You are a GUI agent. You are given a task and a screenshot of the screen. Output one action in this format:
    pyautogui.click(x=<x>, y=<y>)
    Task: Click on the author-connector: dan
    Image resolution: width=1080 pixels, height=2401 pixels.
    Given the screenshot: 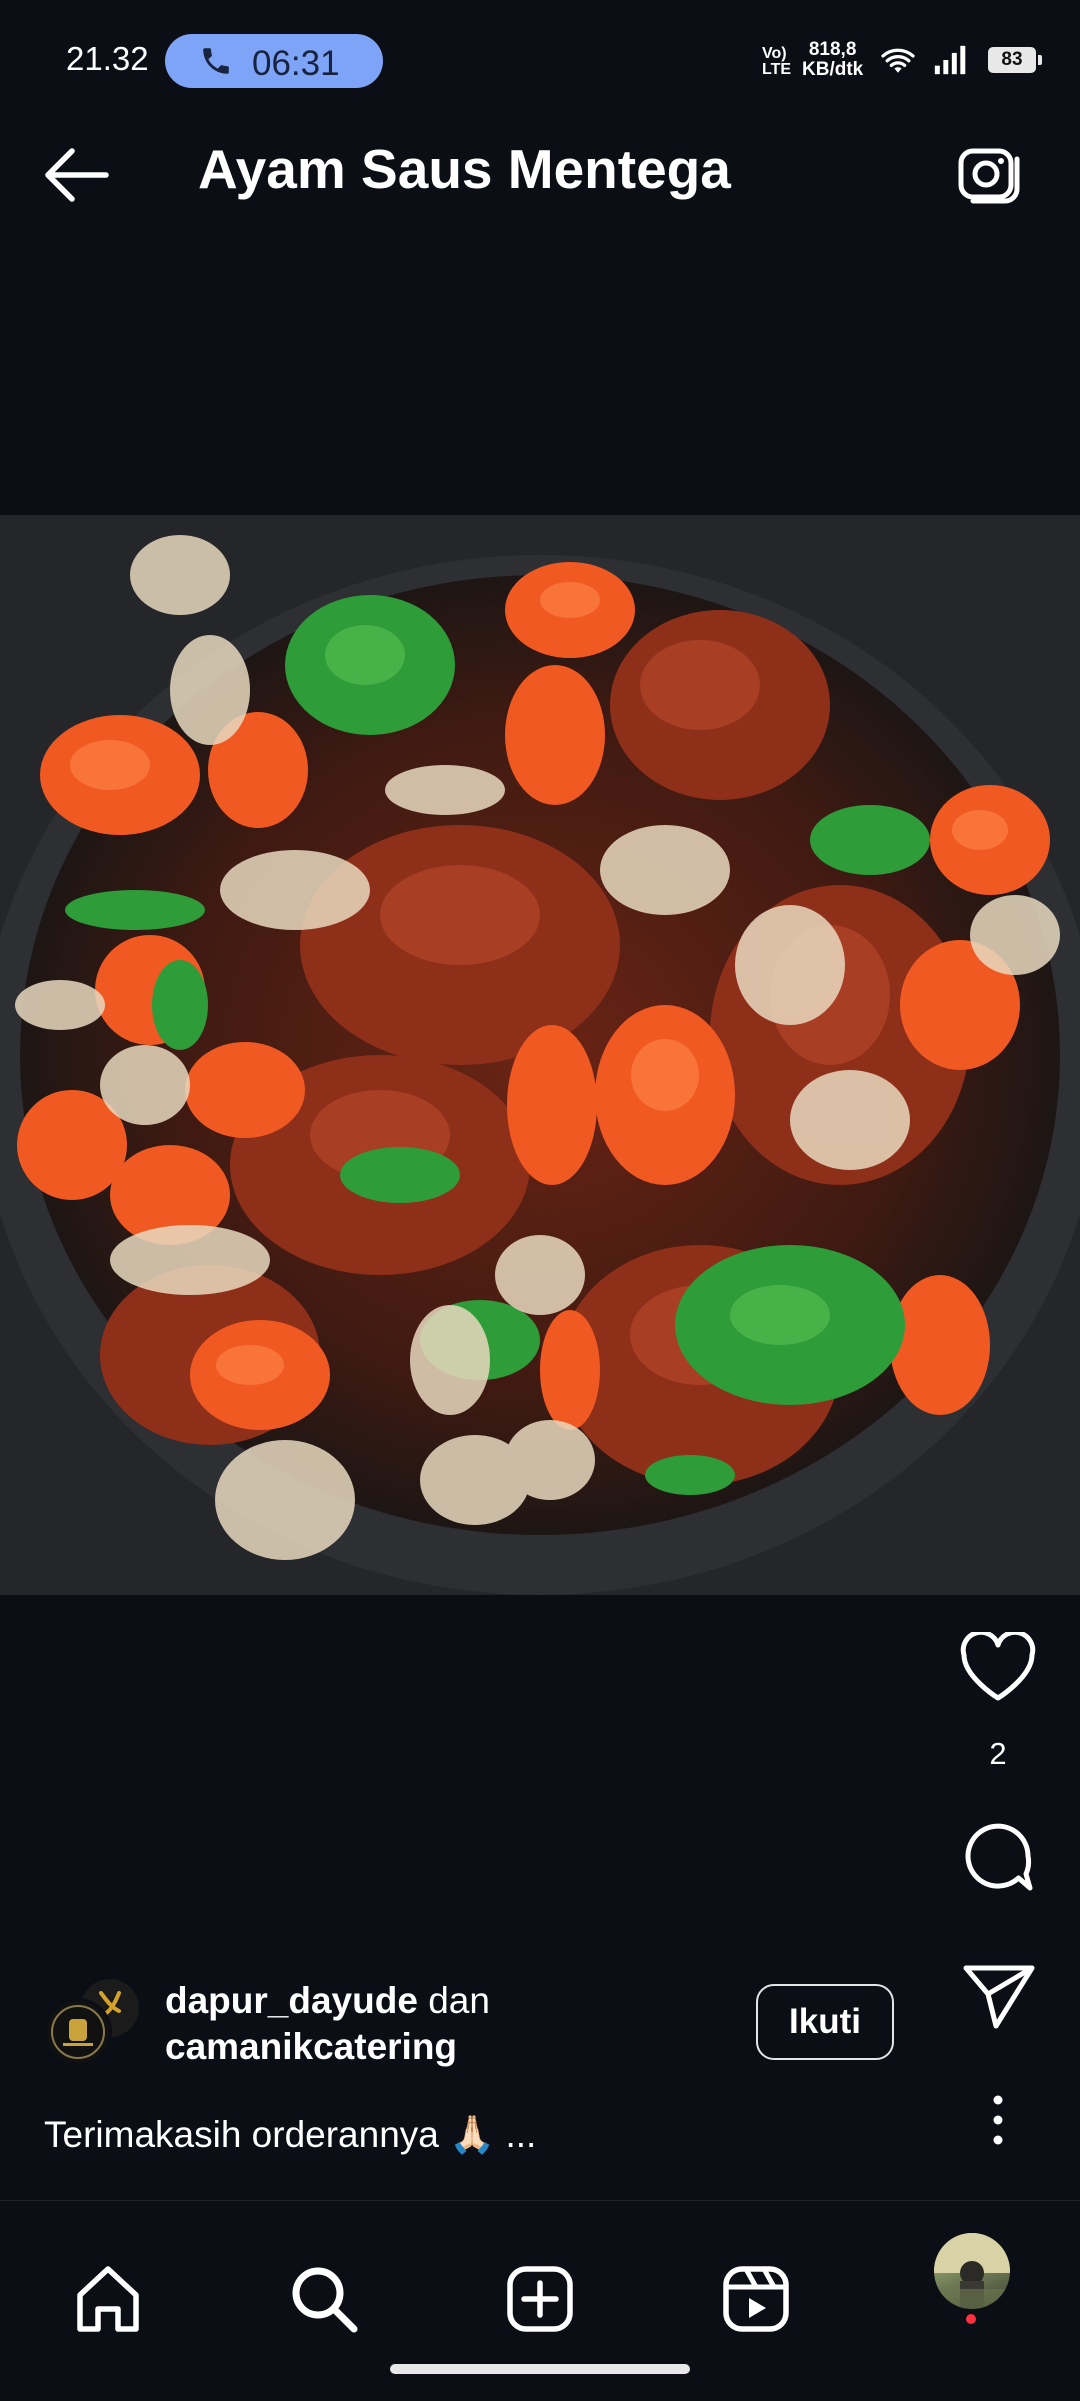 What is the action you would take?
    pyautogui.click(x=459, y=2000)
    